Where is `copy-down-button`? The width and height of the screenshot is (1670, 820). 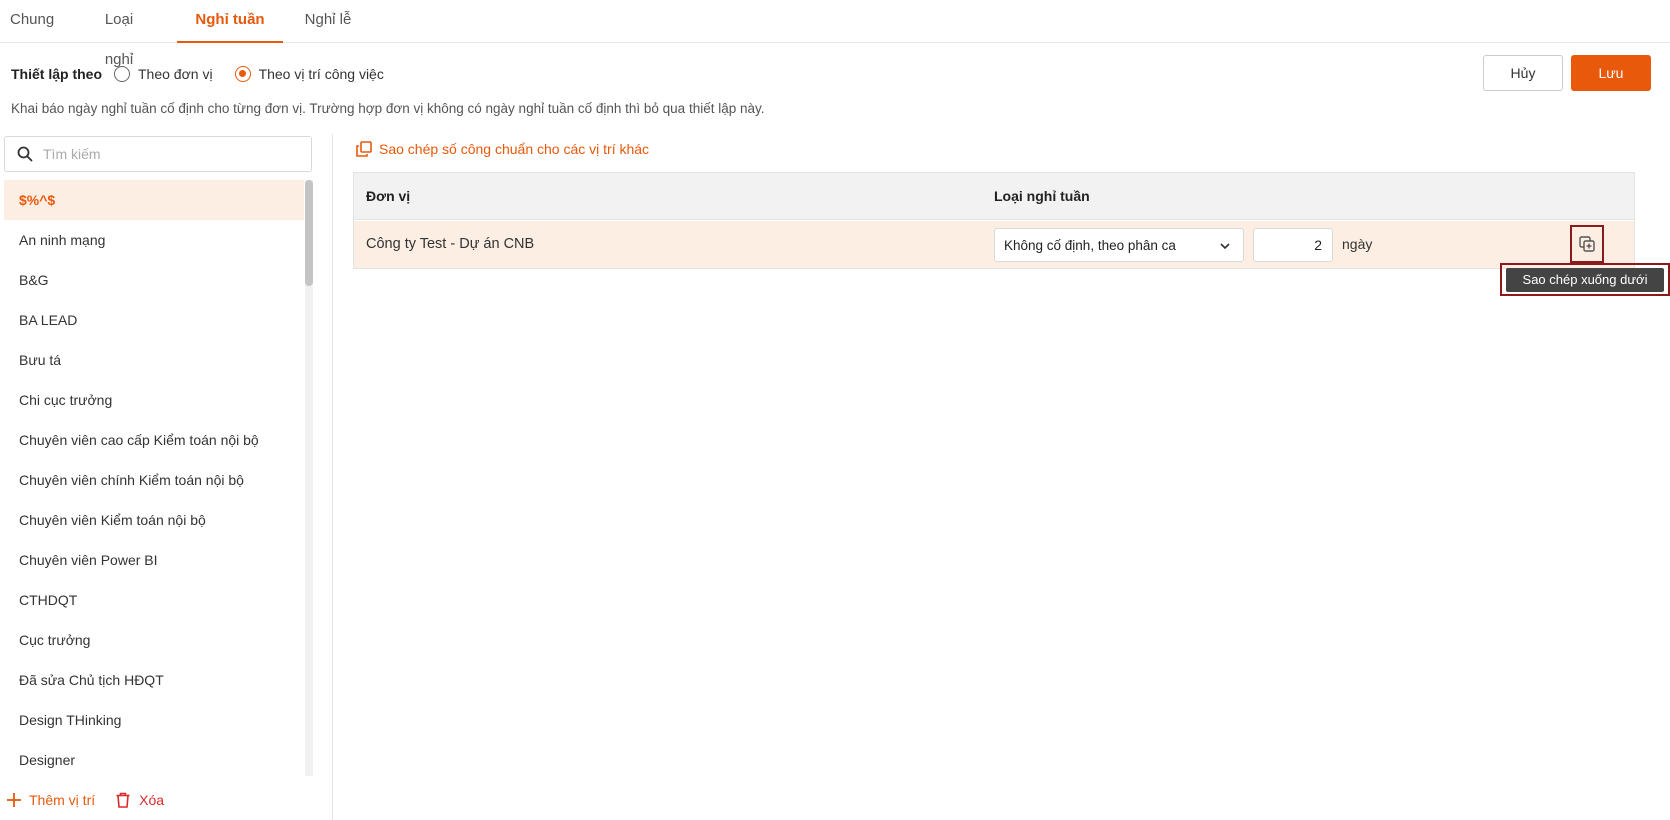
copy-down-button is located at coordinates (1587, 244).